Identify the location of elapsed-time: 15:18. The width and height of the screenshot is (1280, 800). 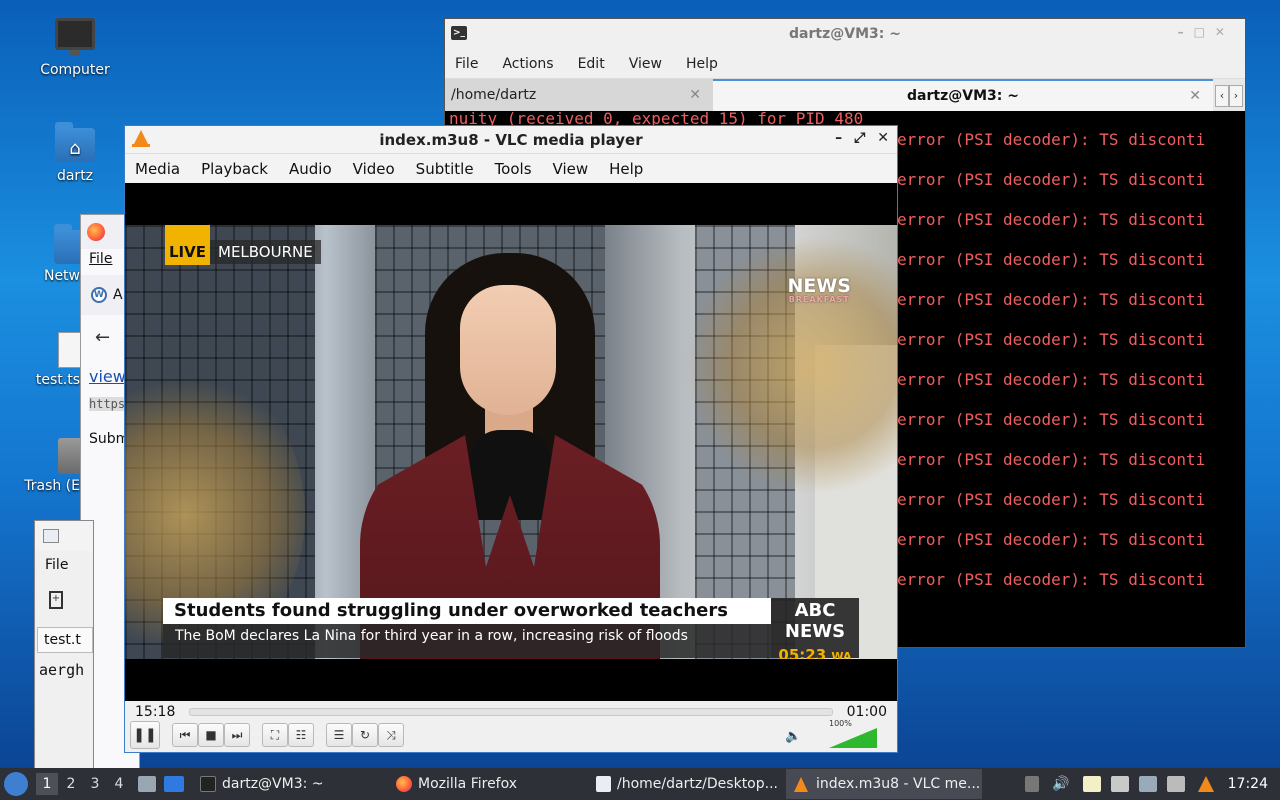
(155, 712).